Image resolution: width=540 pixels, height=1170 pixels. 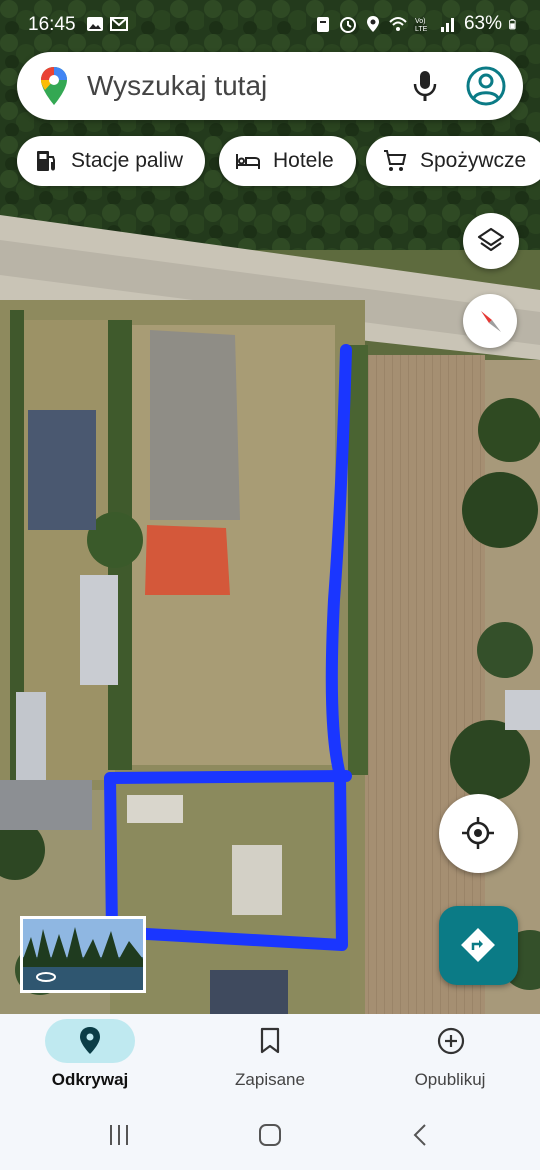 I want to click on system-navigation-bar, so click(x=270, y=1137).